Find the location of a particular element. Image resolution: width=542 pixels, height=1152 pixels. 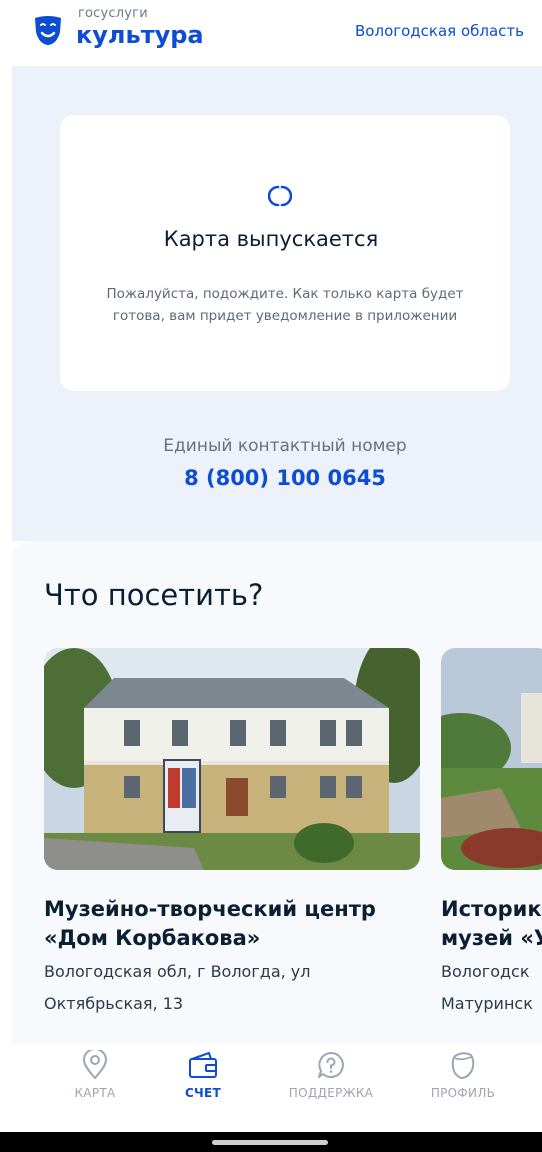

tab-label: КАРТА is located at coordinates (95, 1093).